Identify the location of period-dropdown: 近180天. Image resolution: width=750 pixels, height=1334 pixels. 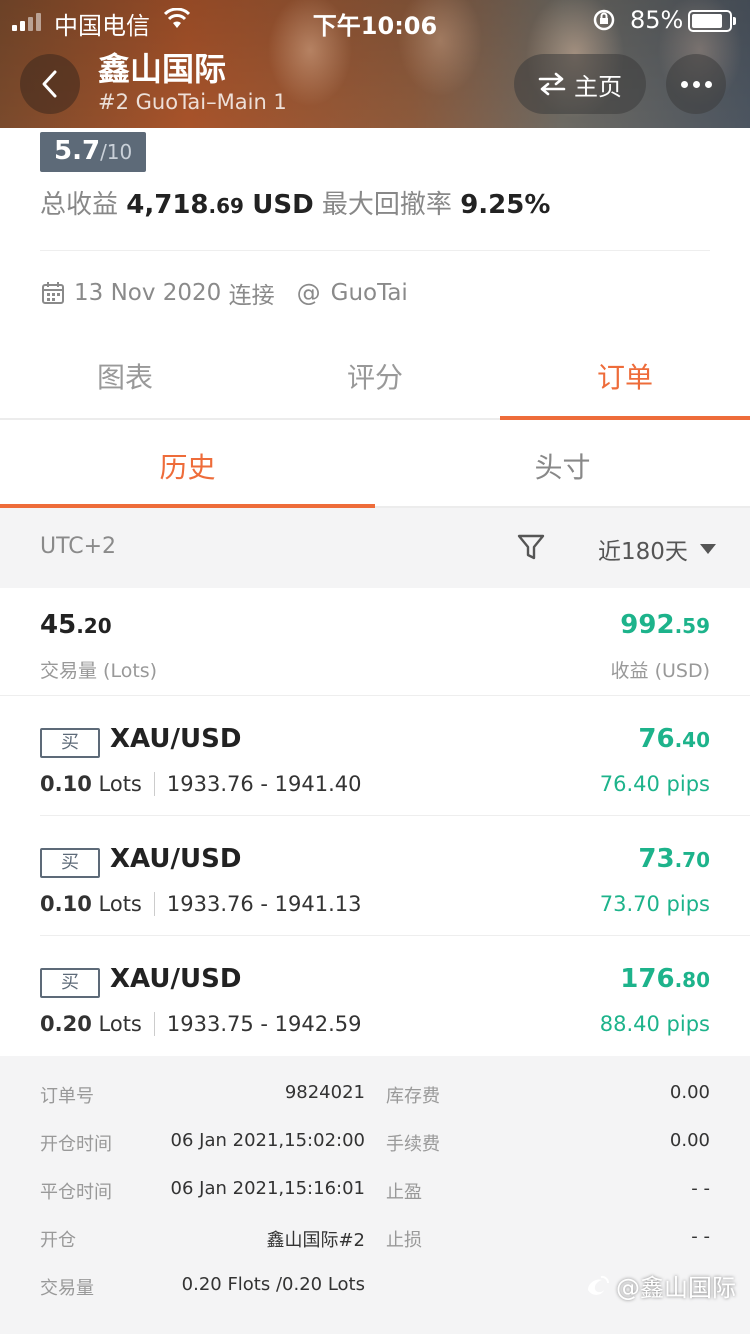
(657, 549).